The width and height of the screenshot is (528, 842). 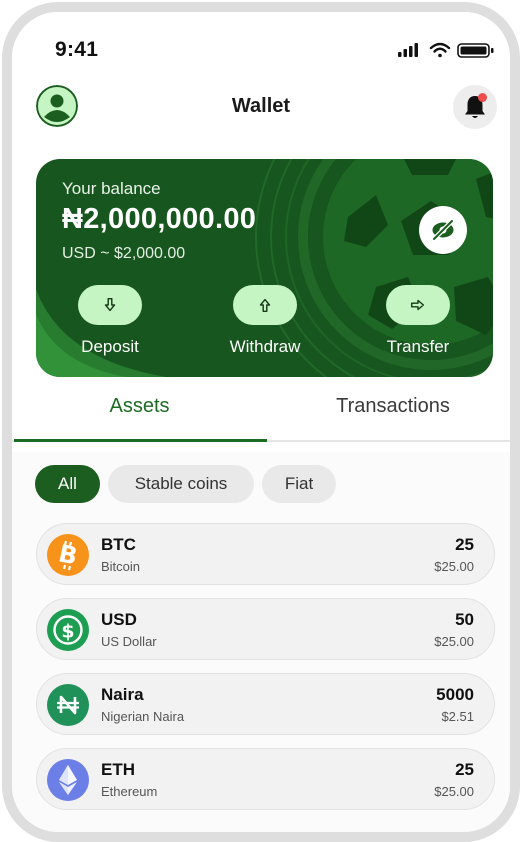 I want to click on page-title: Wallet, so click(x=261, y=106).